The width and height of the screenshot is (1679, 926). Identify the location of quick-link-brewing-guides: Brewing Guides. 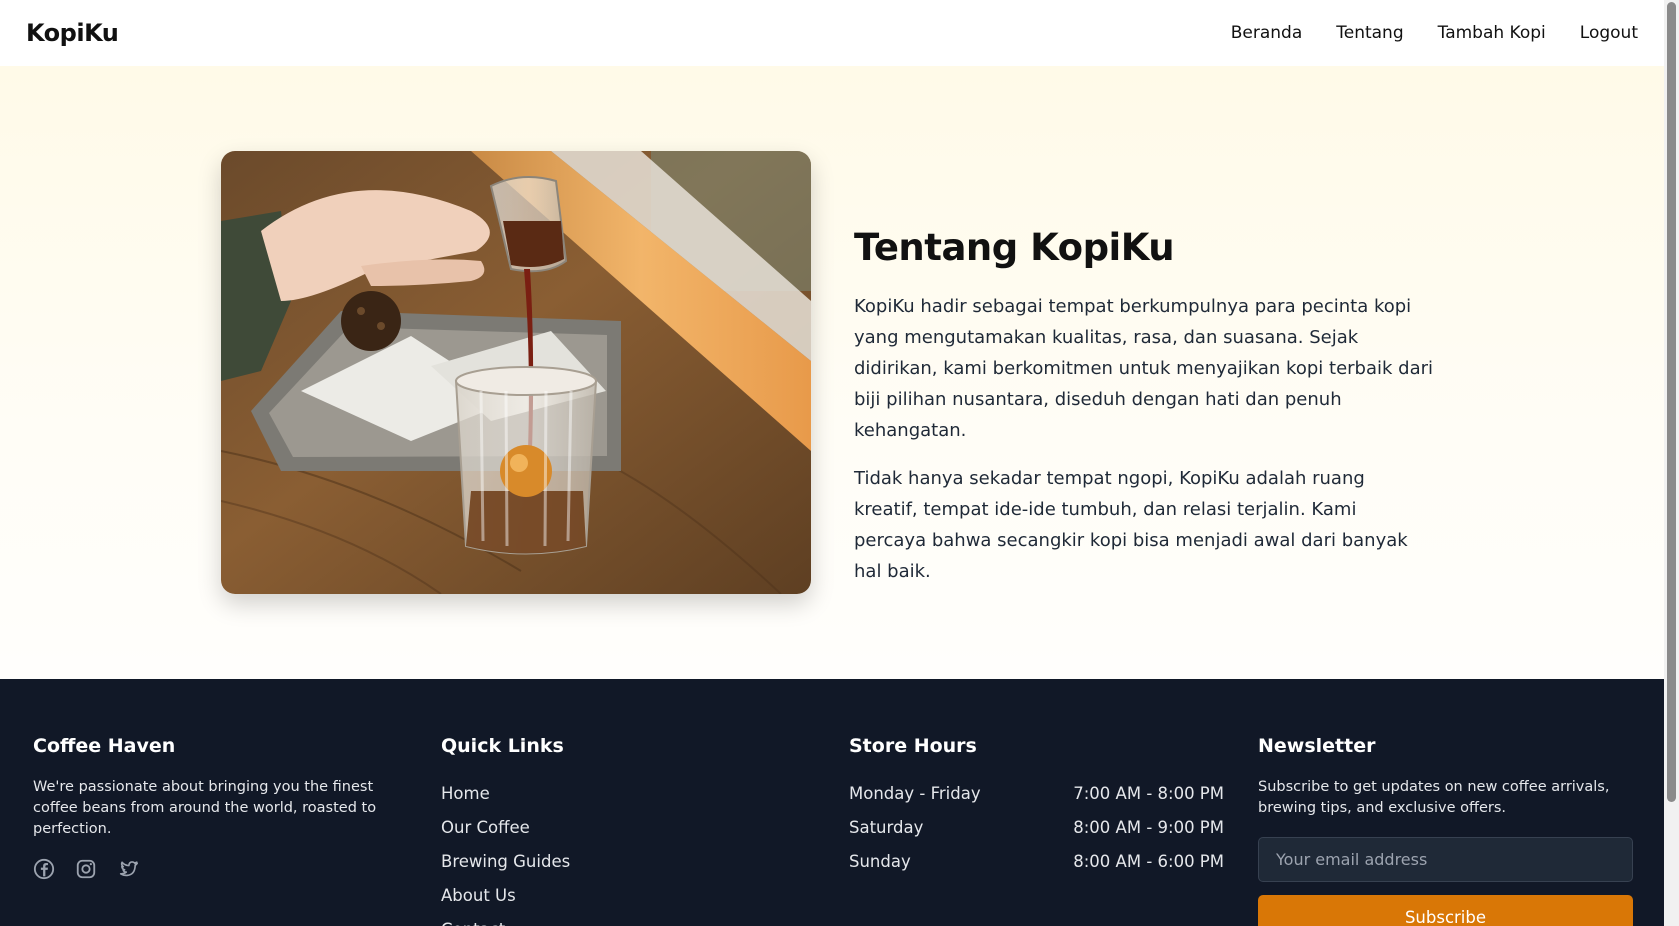
(626, 862).